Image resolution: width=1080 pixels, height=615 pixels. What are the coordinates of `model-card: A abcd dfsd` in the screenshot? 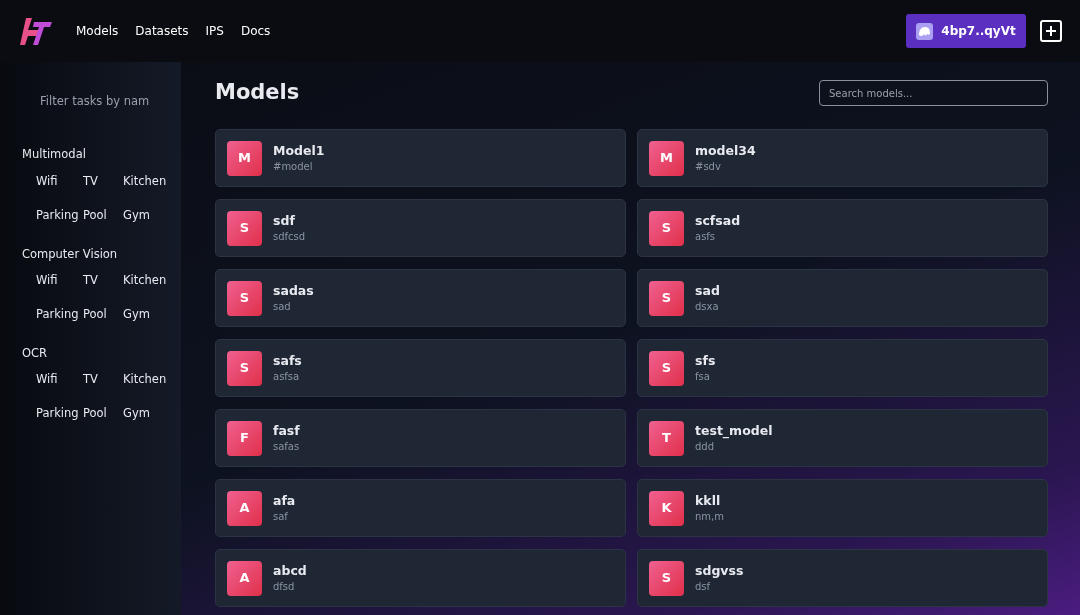 It's located at (420, 578).